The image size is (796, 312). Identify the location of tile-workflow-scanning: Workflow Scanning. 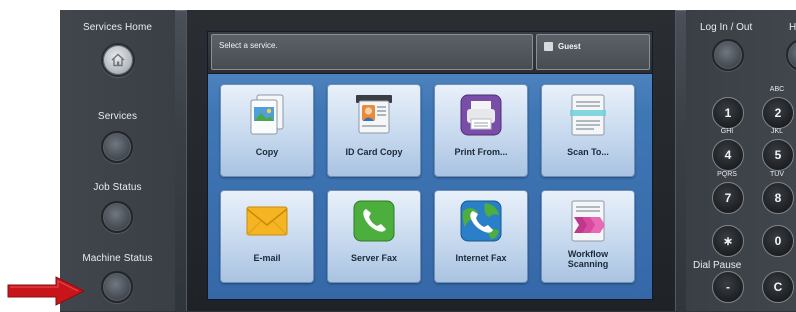
(588, 236).